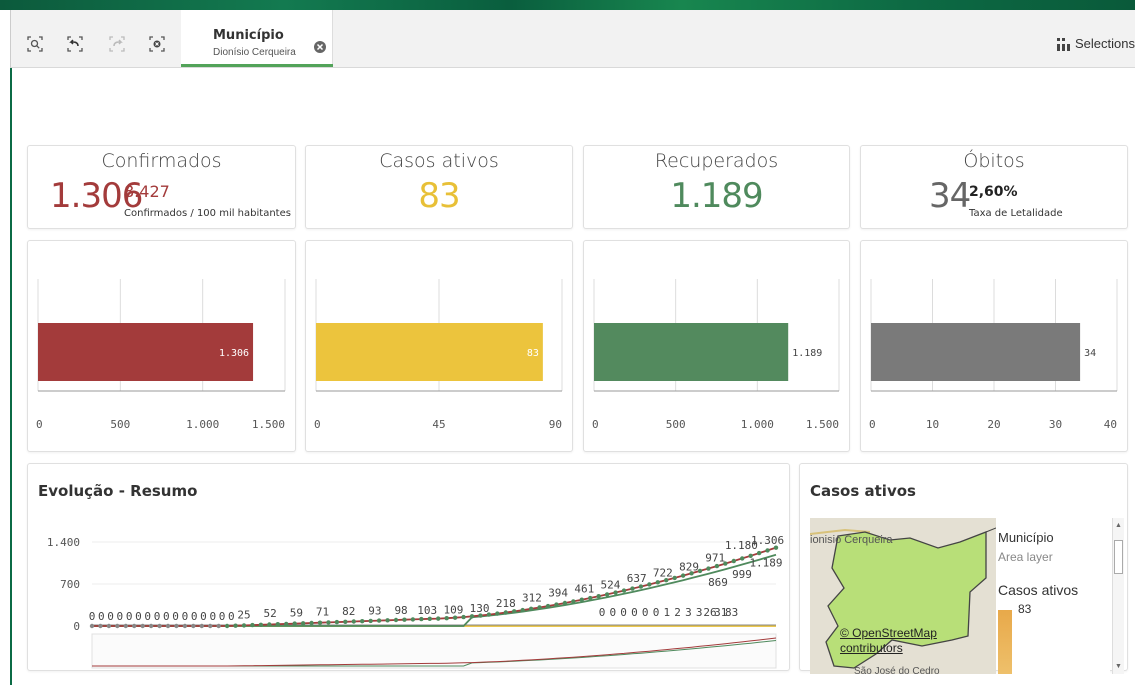 The width and height of the screenshot is (1135, 685). What do you see at coordinates (677, 612) in the screenshot?
I see `recuperados-data-label: 2` at bounding box center [677, 612].